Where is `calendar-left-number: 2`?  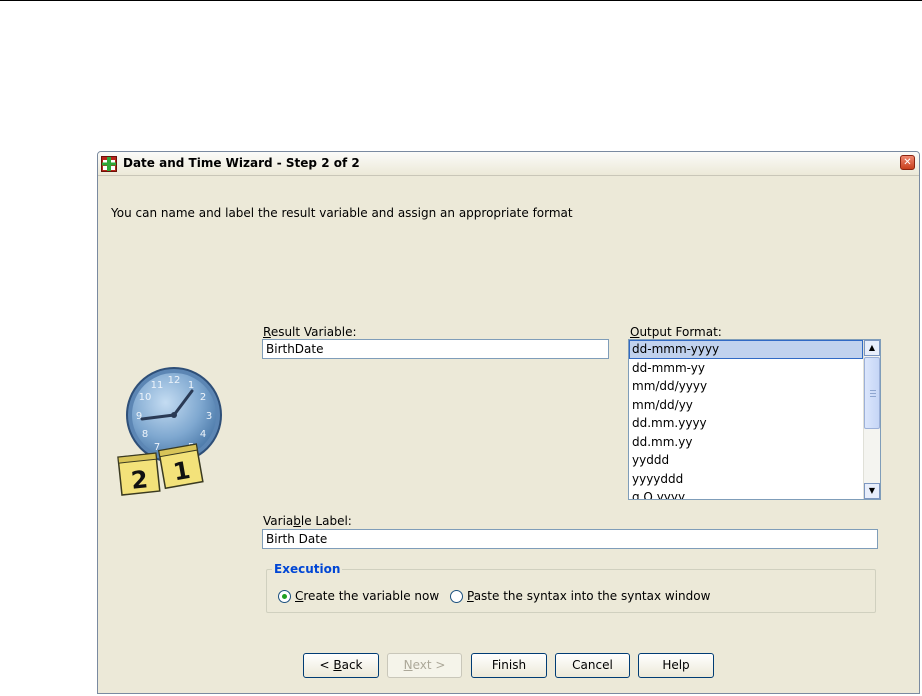 calendar-left-number: 2 is located at coordinates (140, 480).